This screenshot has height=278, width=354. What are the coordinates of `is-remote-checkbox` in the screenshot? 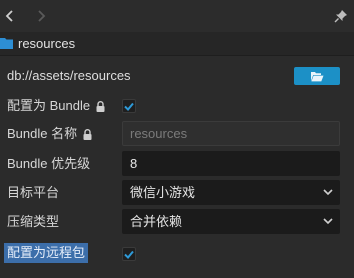 It's located at (129, 254).